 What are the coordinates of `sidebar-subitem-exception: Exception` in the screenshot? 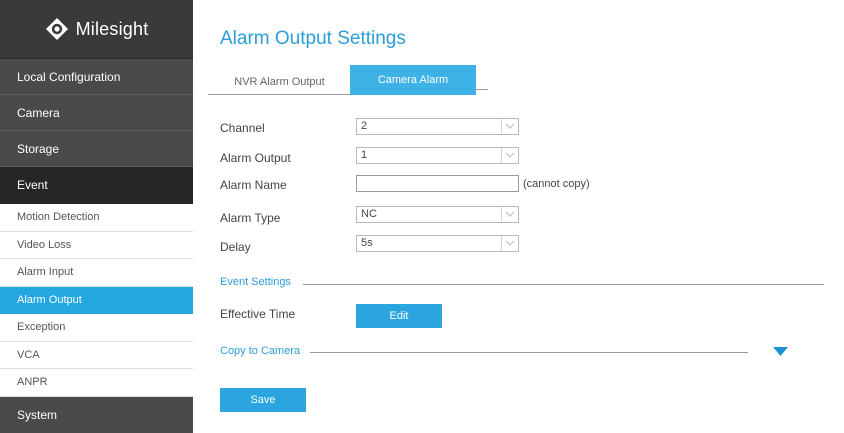 It's located at (96, 328).